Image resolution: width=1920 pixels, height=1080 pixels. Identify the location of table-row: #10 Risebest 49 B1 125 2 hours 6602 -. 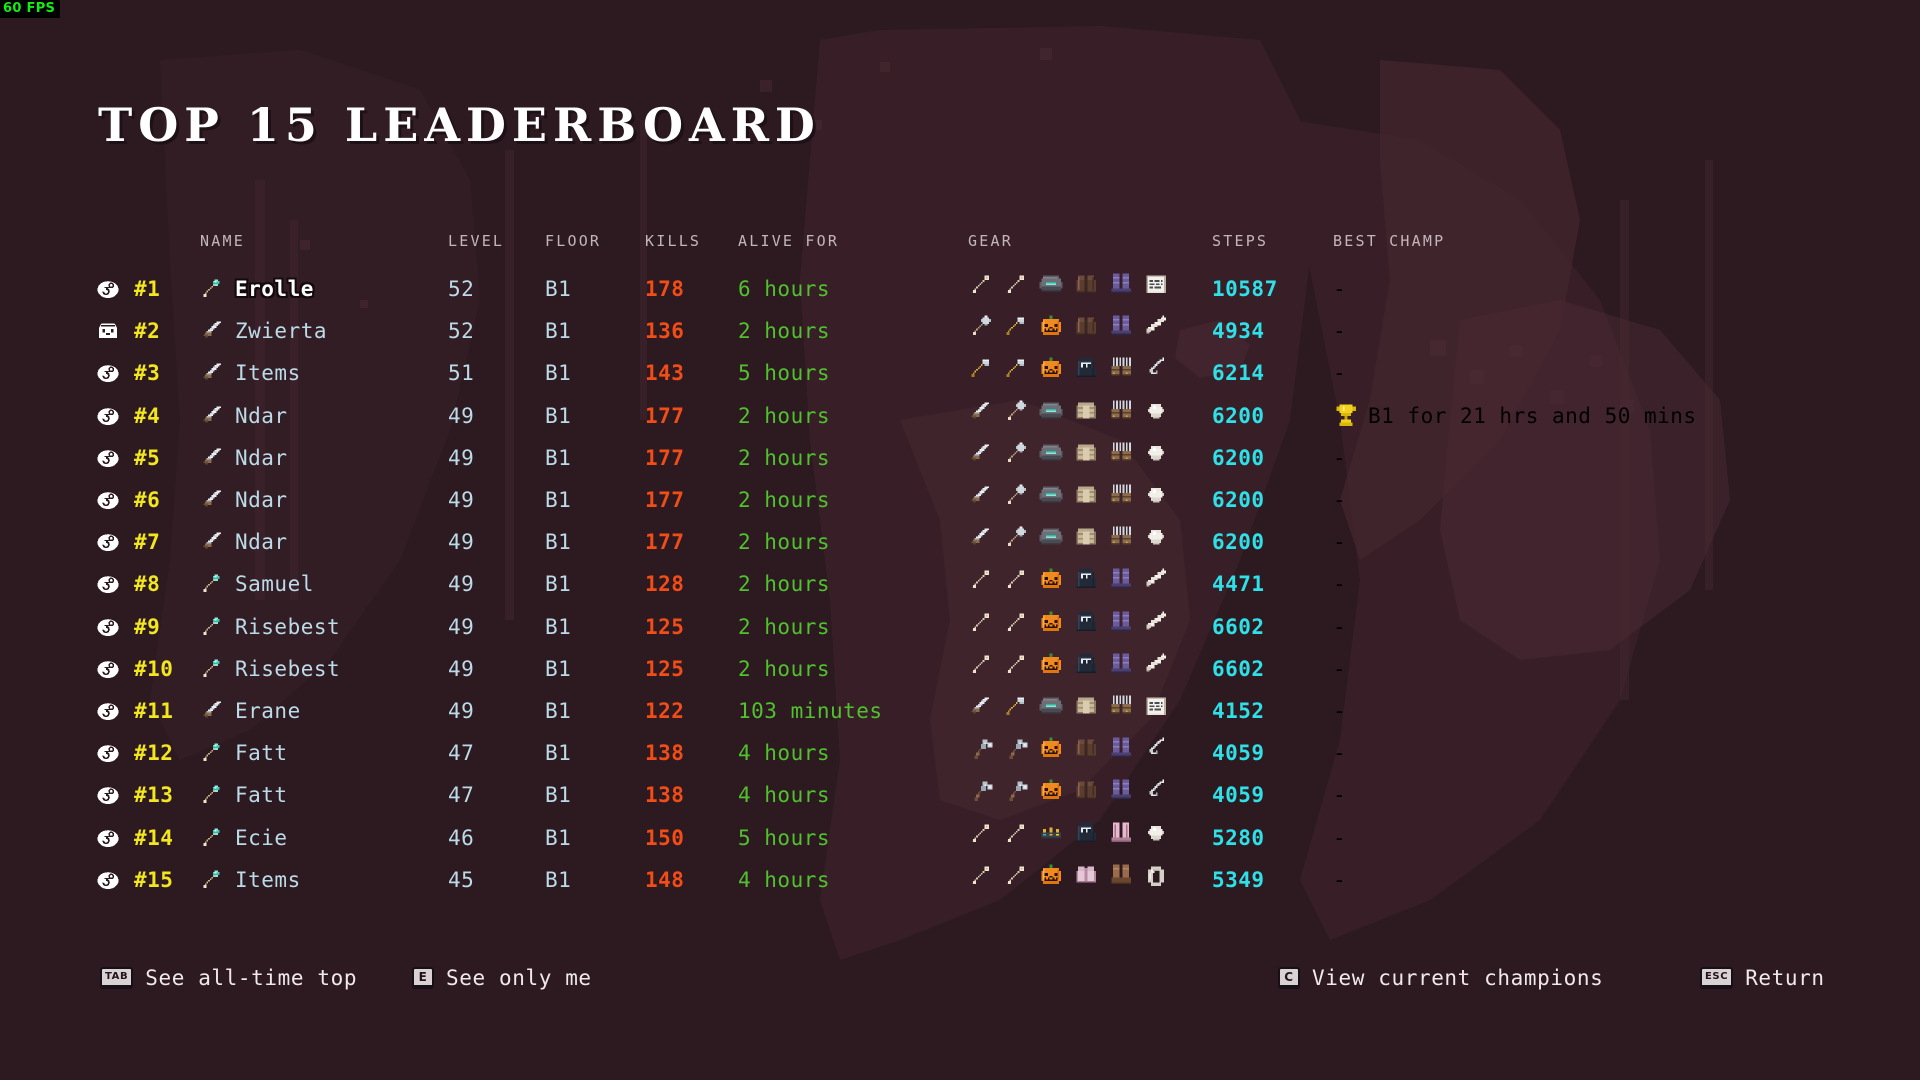
(960, 669).